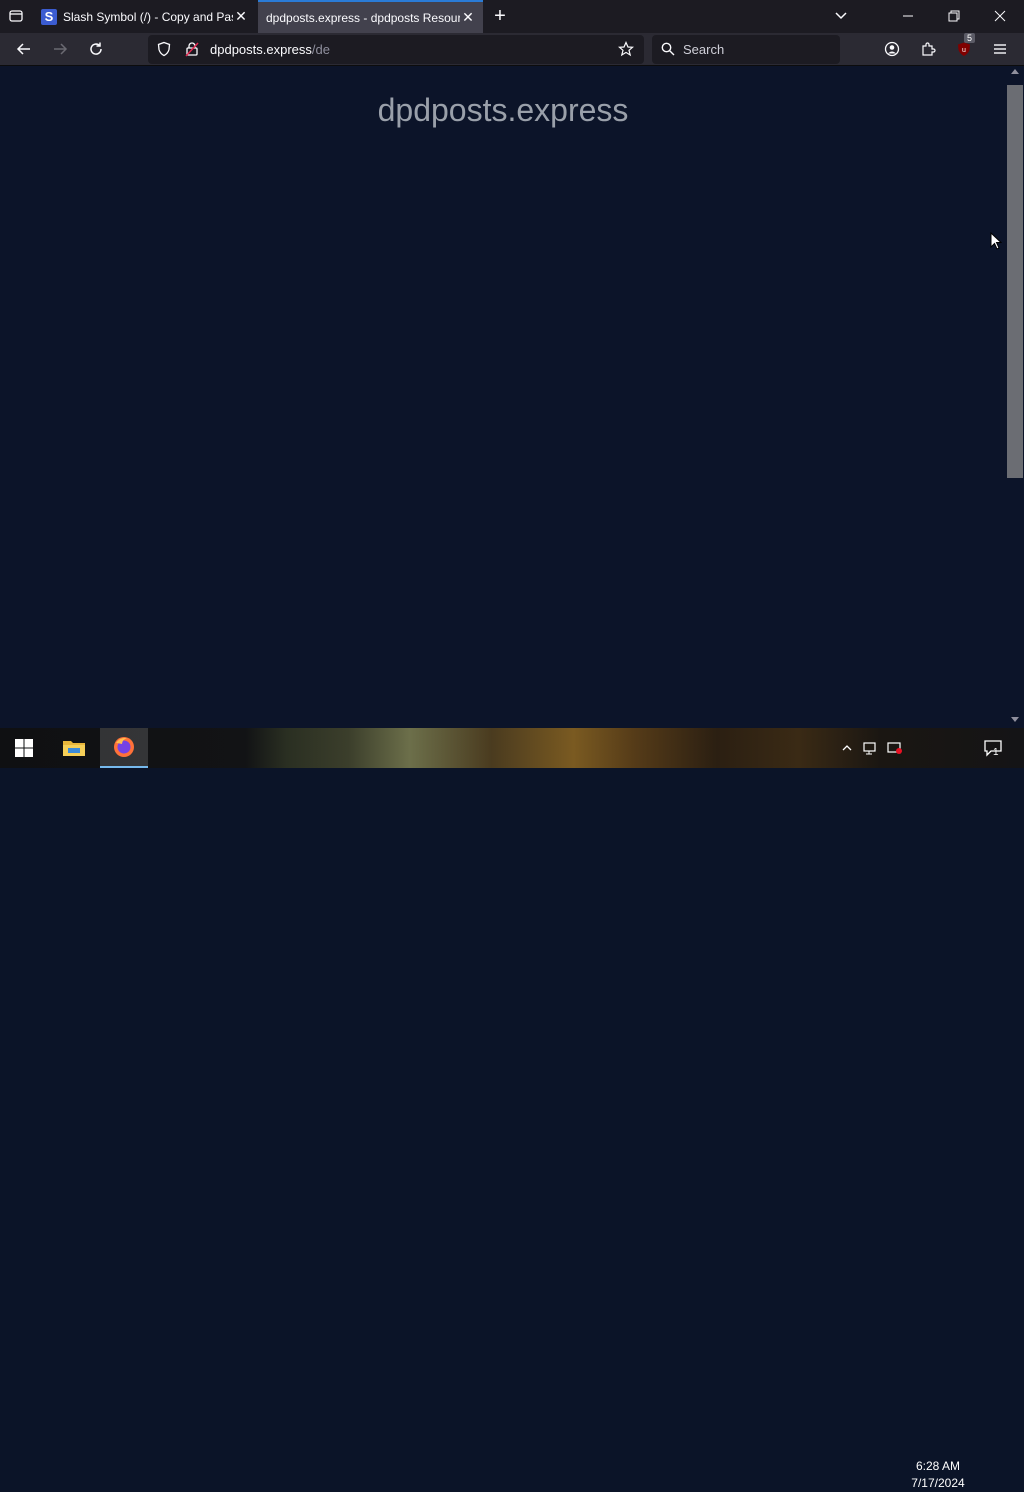  I want to click on search-input: Search, so click(746, 49).